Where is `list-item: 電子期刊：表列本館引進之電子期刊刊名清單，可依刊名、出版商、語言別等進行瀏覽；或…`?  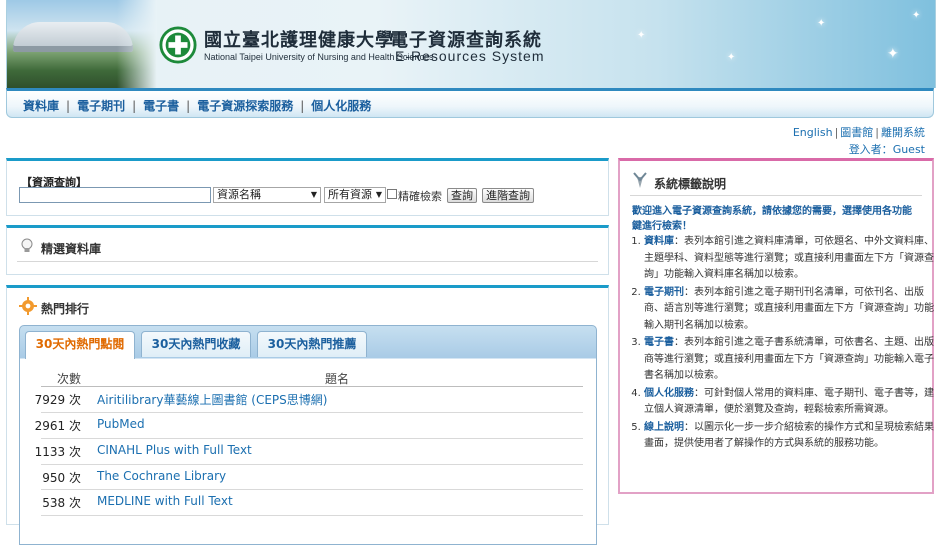 list-item: 電子期刊：表列本館引進之電子期刊刊名清單，可依刊名、出版商、語言別等進行瀏覽；或… is located at coordinates (789, 310).